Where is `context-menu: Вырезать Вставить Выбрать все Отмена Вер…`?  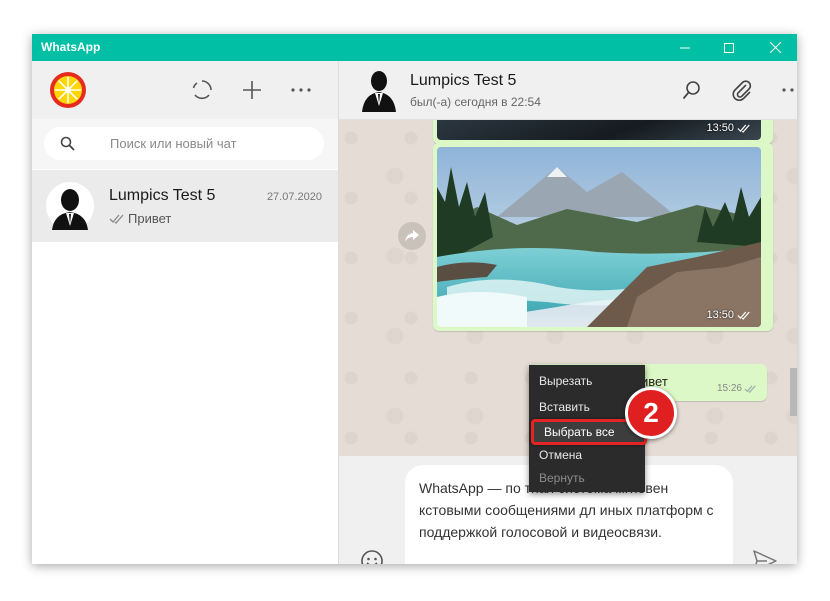
context-menu: Вырезать Вставить Выбрать все Отмена Вер… is located at coordinates (588, 428).